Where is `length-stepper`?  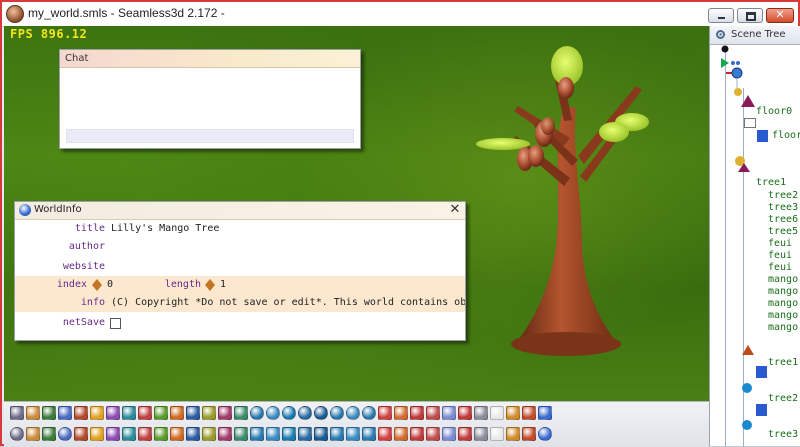 length-stepper is located at coordinates (210, 285).